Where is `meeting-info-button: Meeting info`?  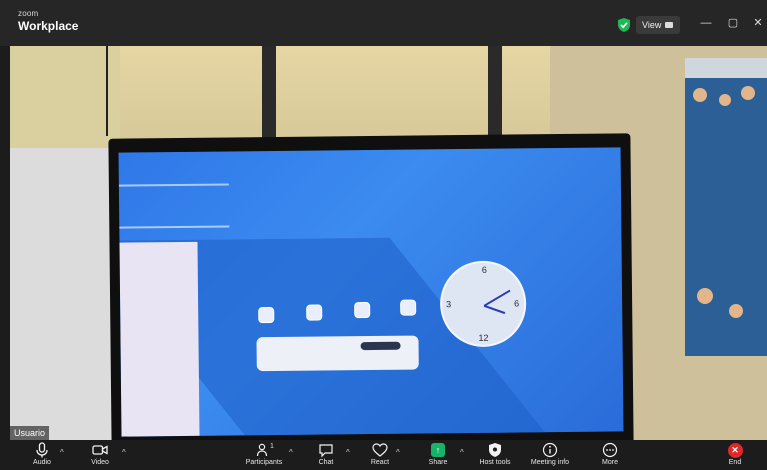
meeting-info-button: Meeting info is located at coordinates (550, 456).